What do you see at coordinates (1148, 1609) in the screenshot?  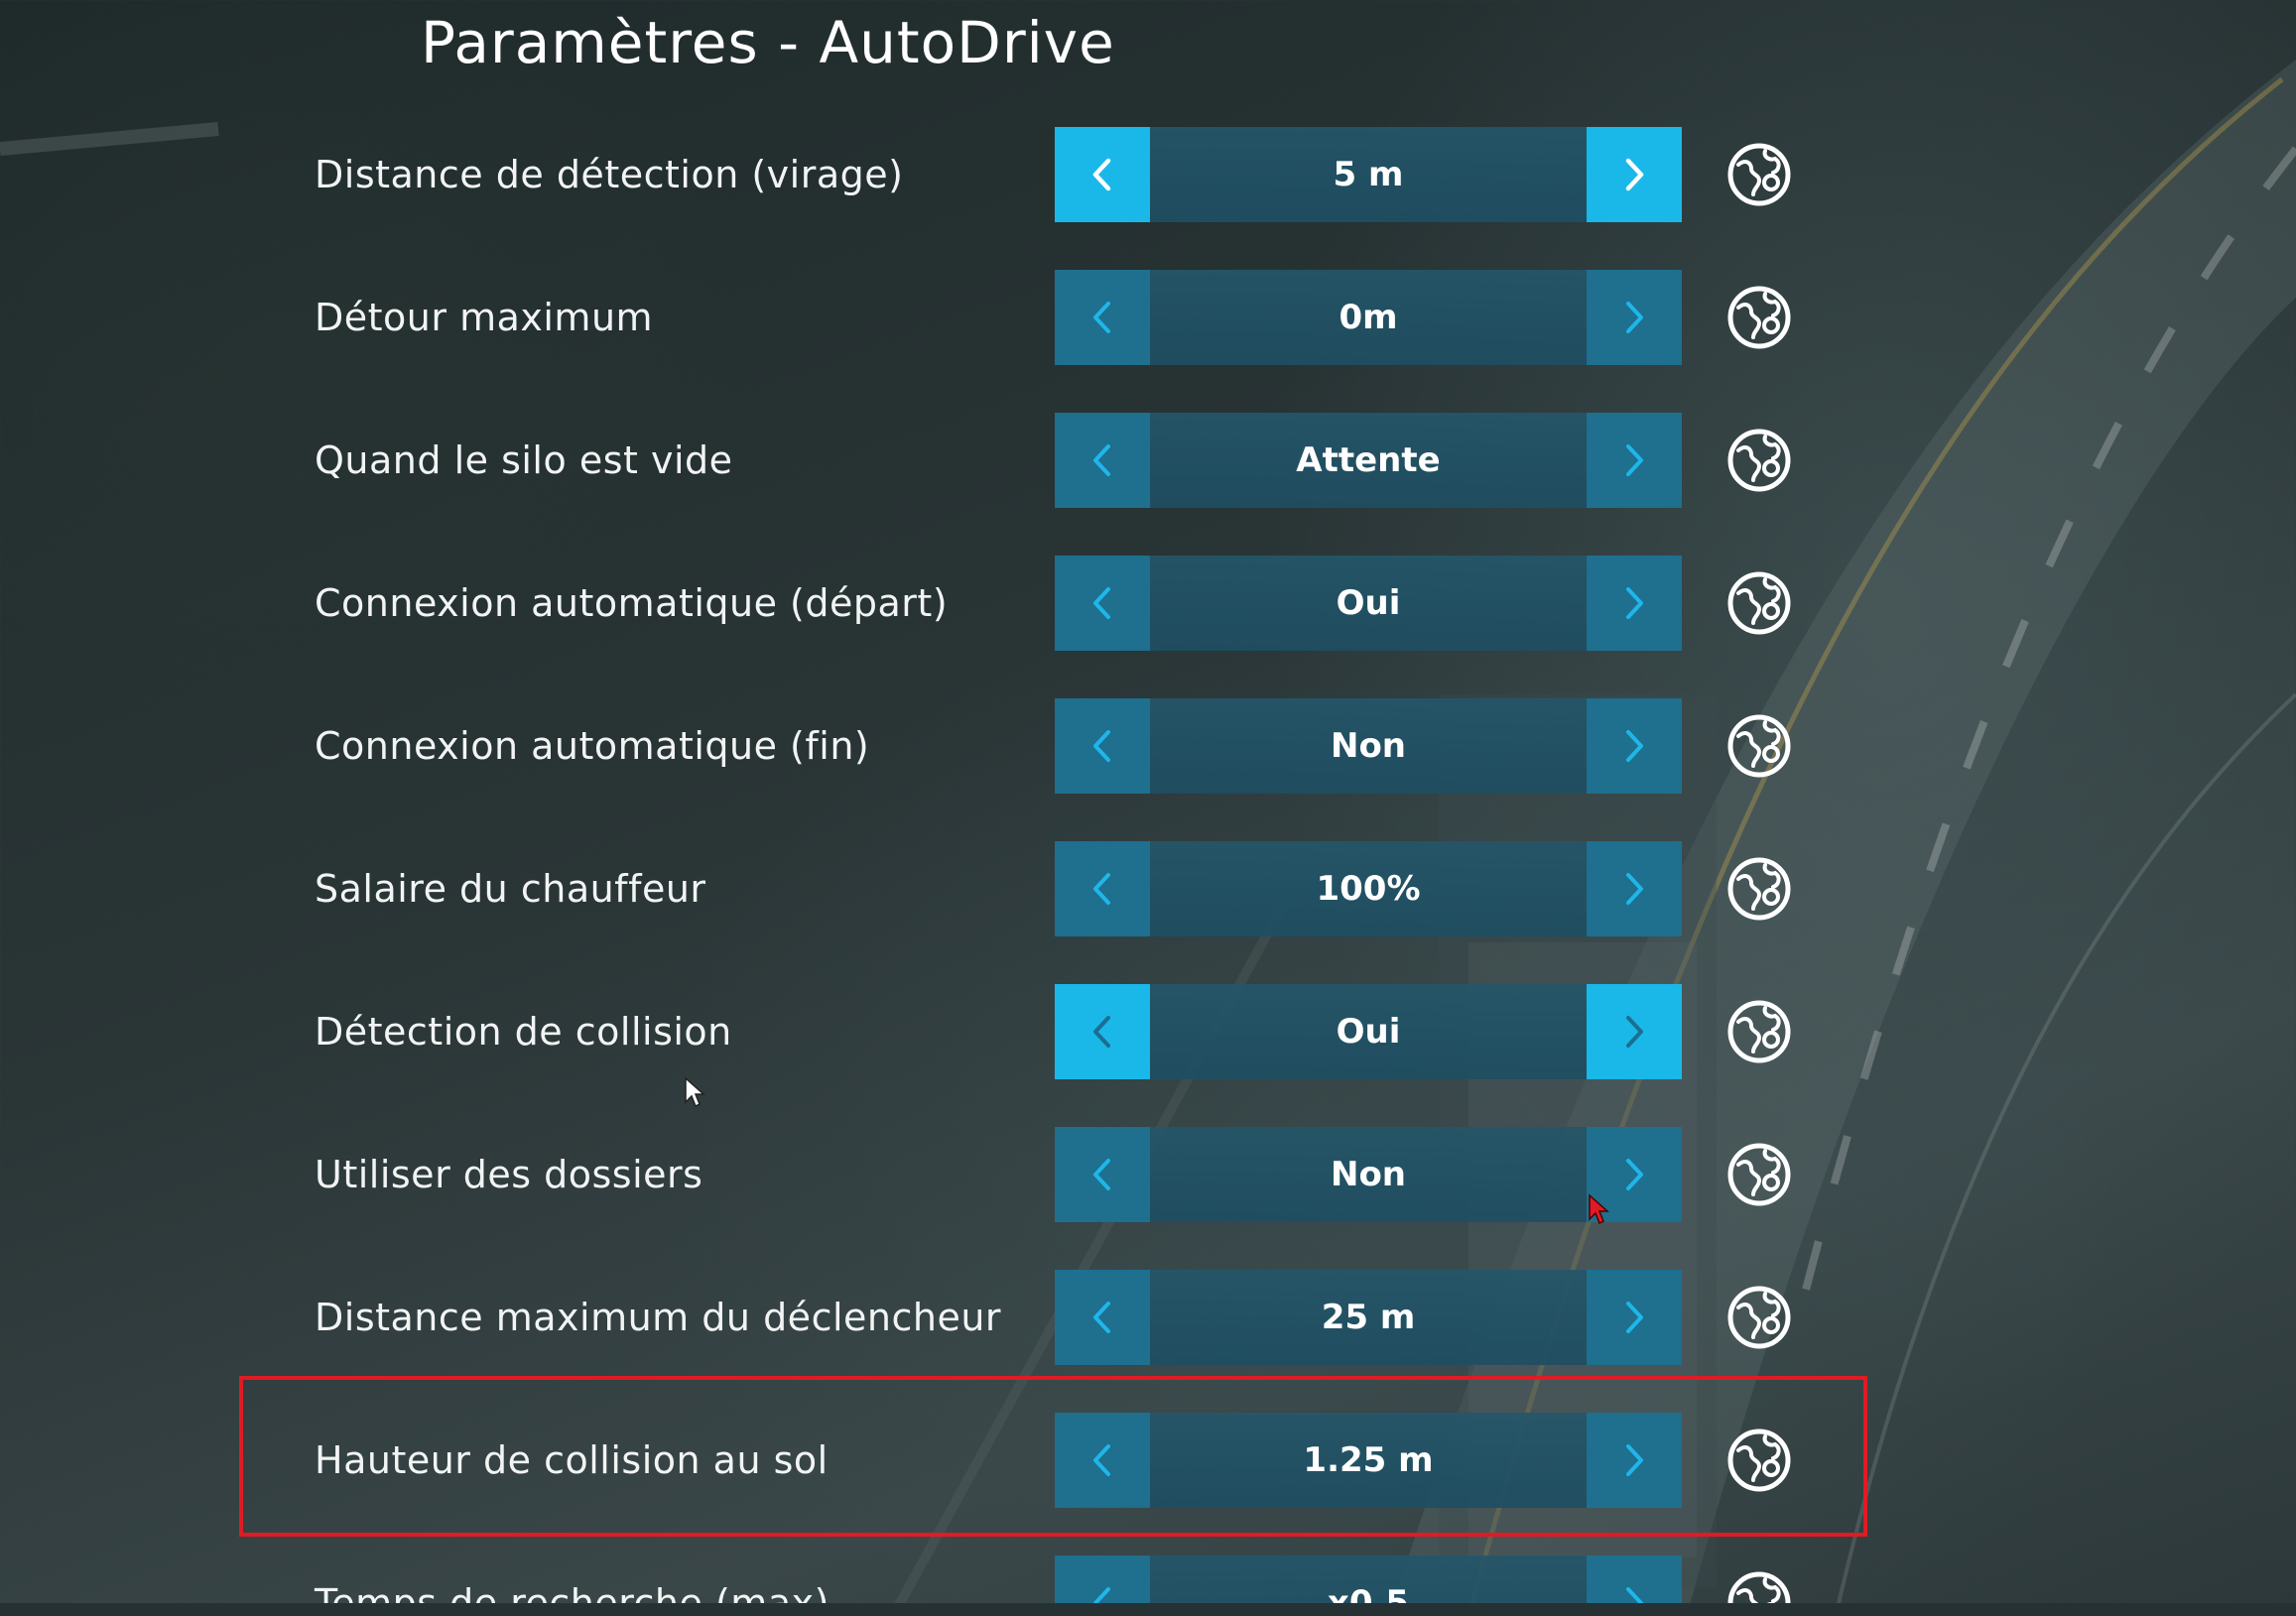 I see `bottom-edge` at bounding box center [1148, 1609].